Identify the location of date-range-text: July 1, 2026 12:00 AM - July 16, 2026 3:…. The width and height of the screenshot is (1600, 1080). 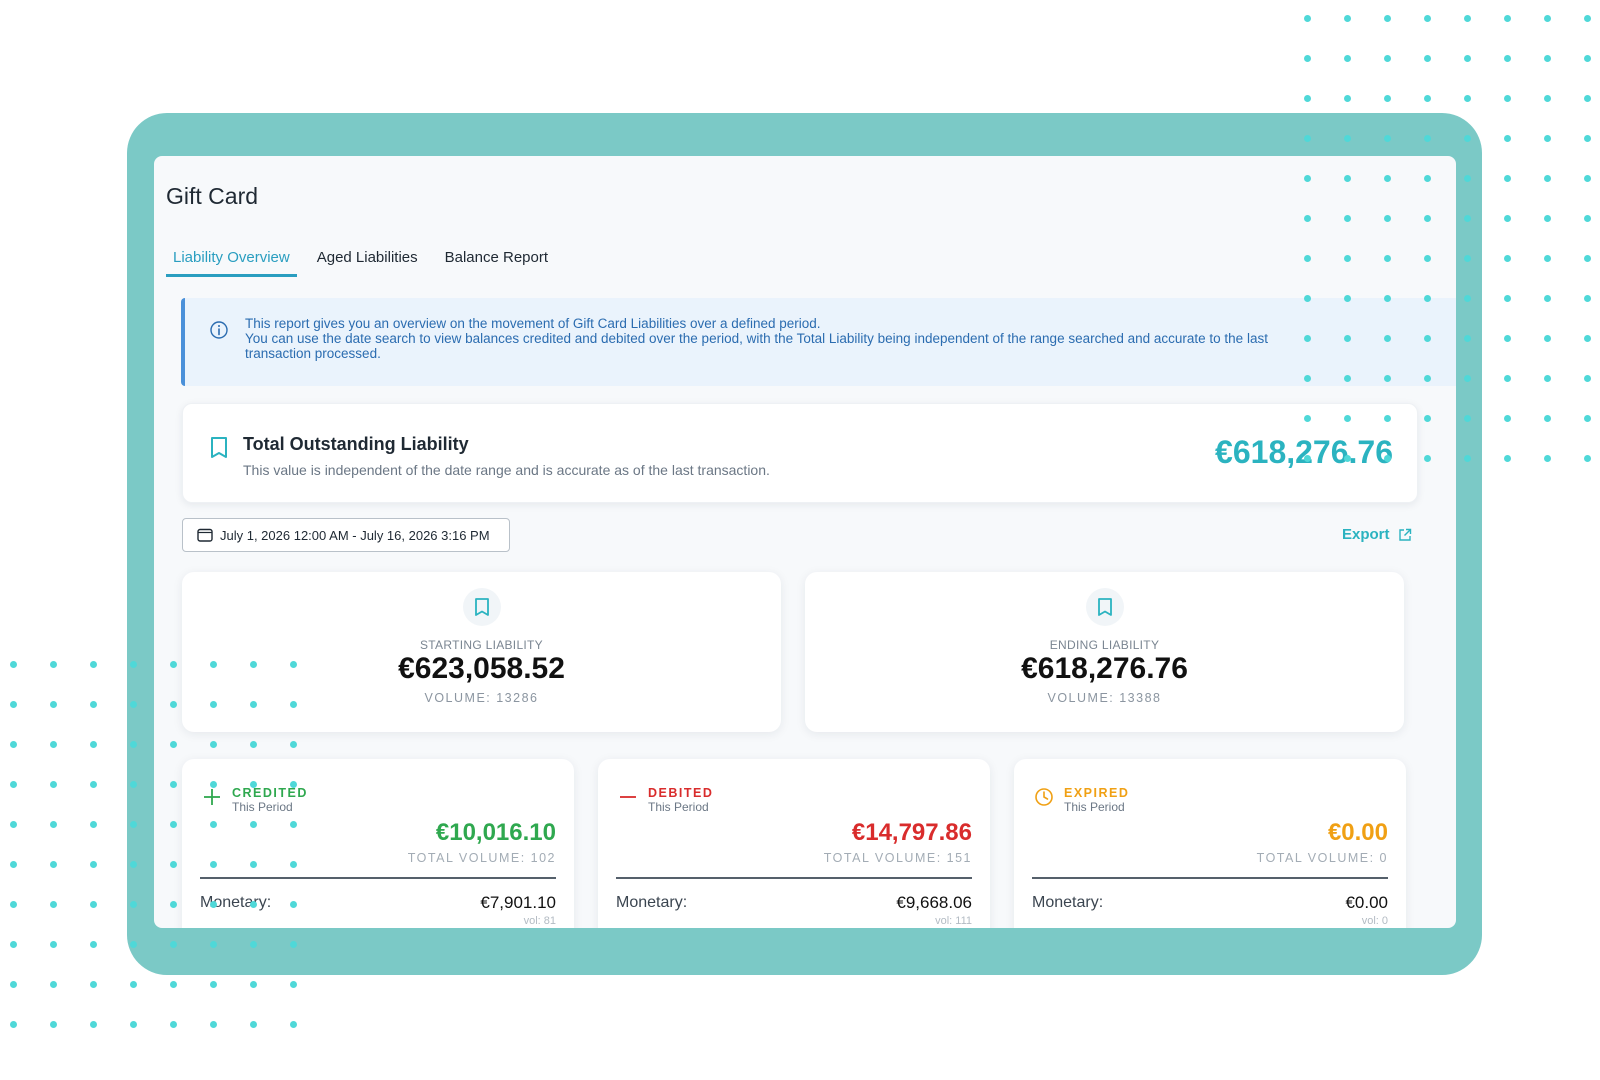
(355, 535).